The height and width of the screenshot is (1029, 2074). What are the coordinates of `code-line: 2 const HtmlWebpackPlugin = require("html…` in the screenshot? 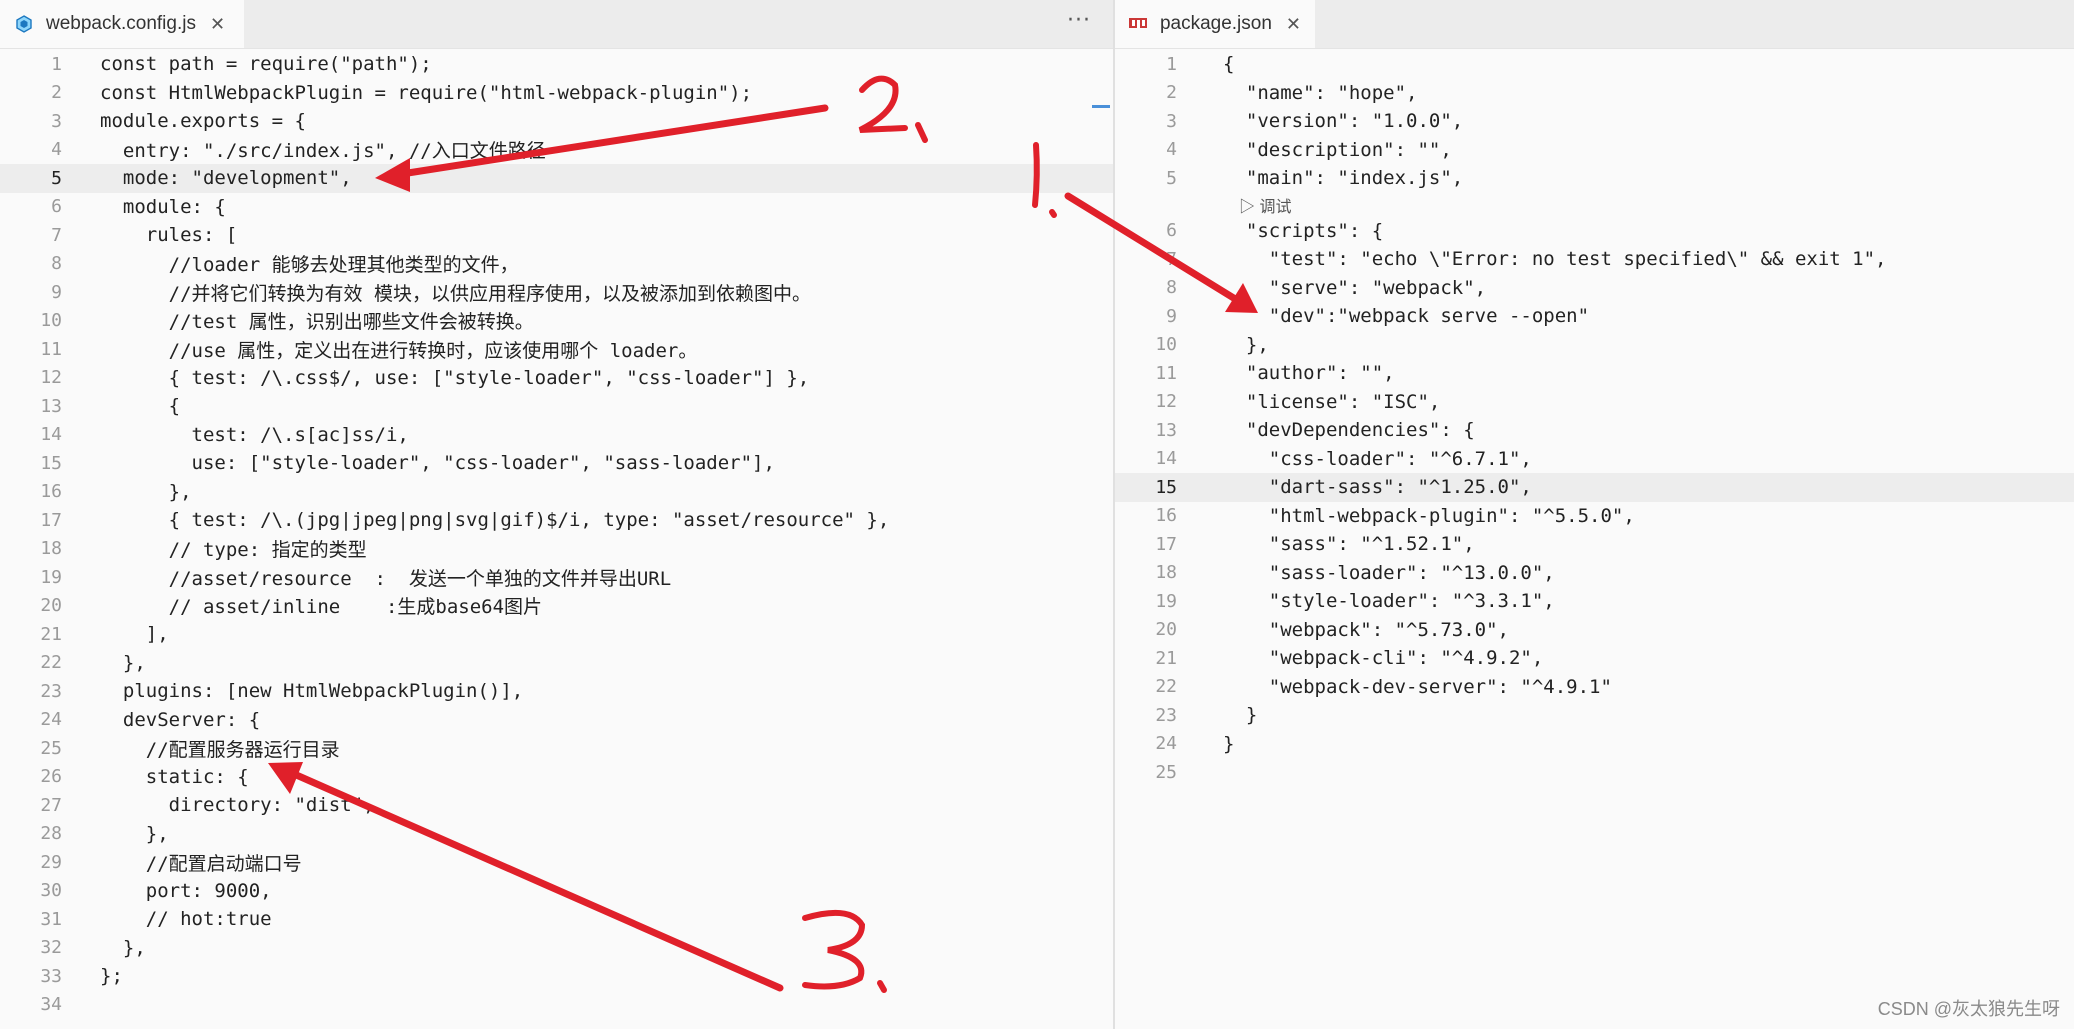 It's located at (556, 93).